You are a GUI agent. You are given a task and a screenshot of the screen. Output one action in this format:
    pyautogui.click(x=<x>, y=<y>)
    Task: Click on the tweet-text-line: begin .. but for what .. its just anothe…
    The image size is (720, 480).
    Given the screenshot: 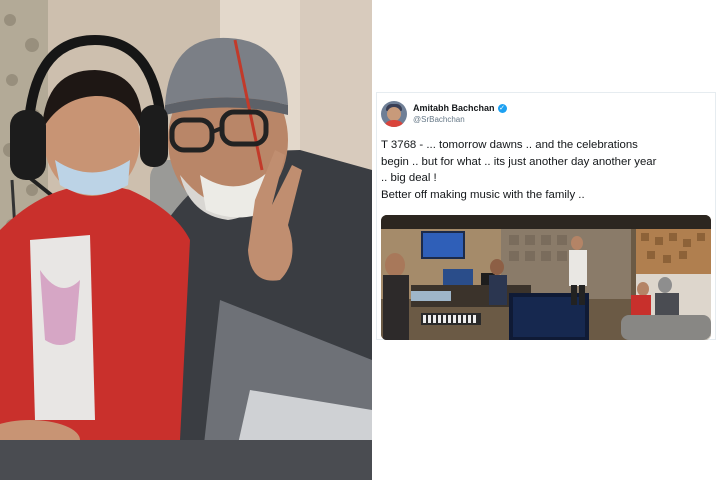 What is the action you would take?
    pyautogui.click(x=519, y=161)
    